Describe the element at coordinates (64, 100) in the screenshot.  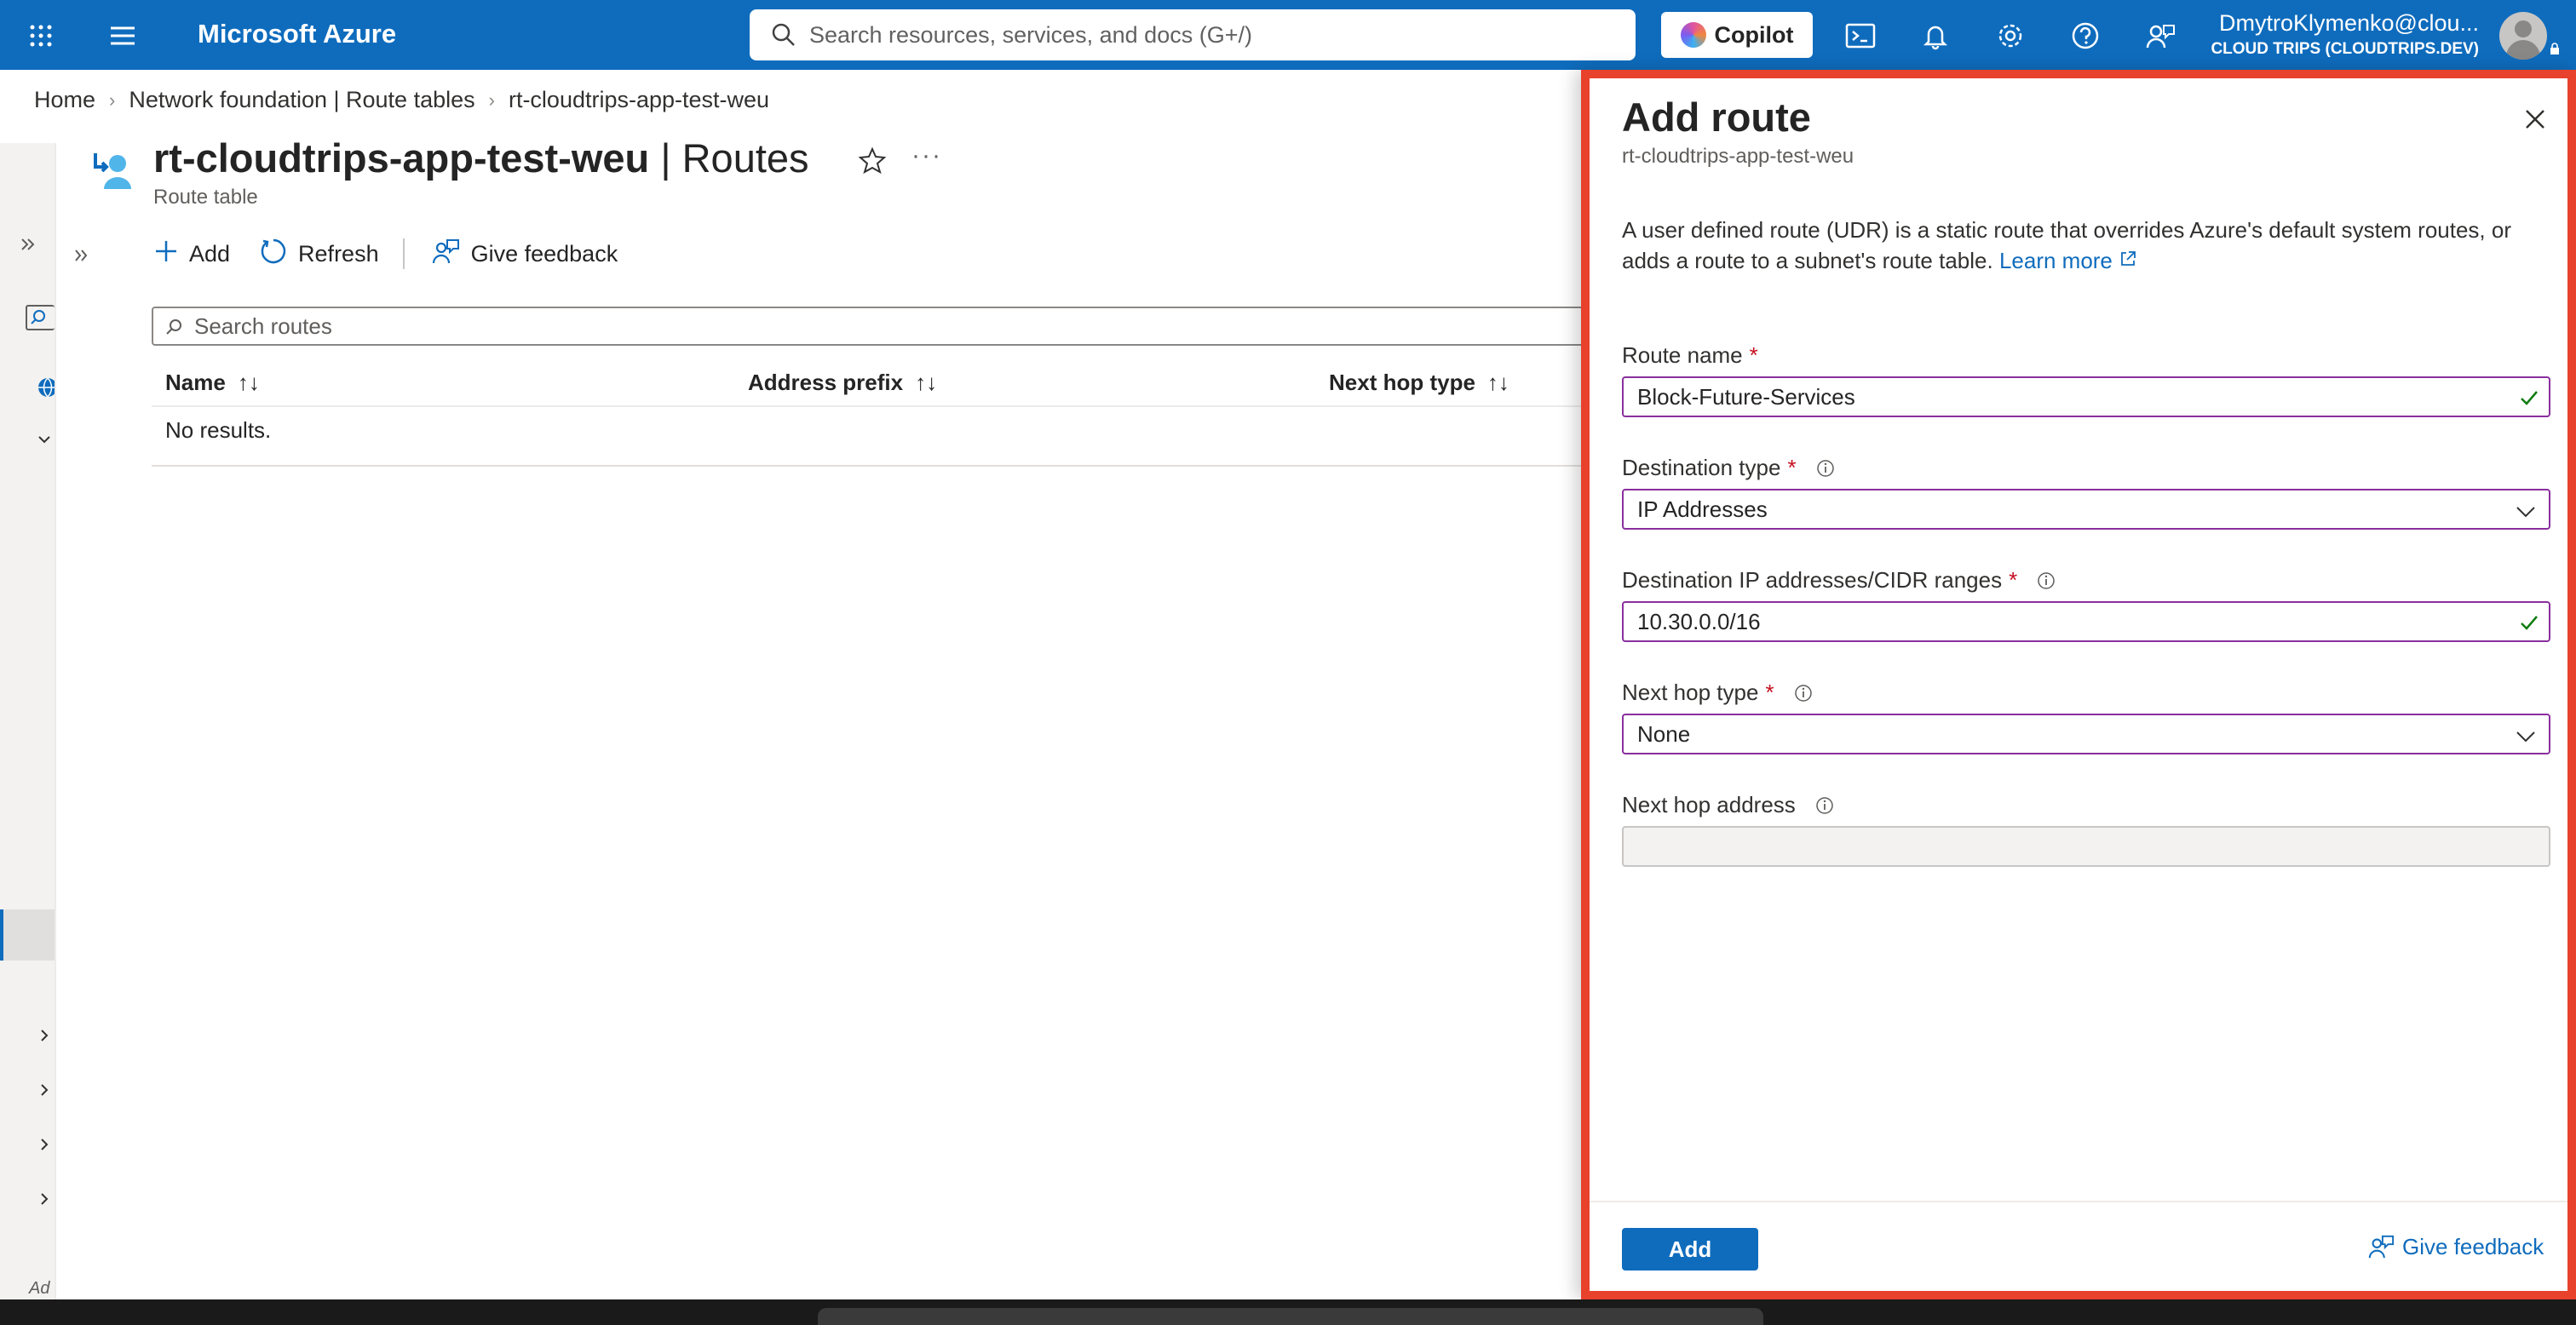
I see `breadcrumb-home: Home` at that location.